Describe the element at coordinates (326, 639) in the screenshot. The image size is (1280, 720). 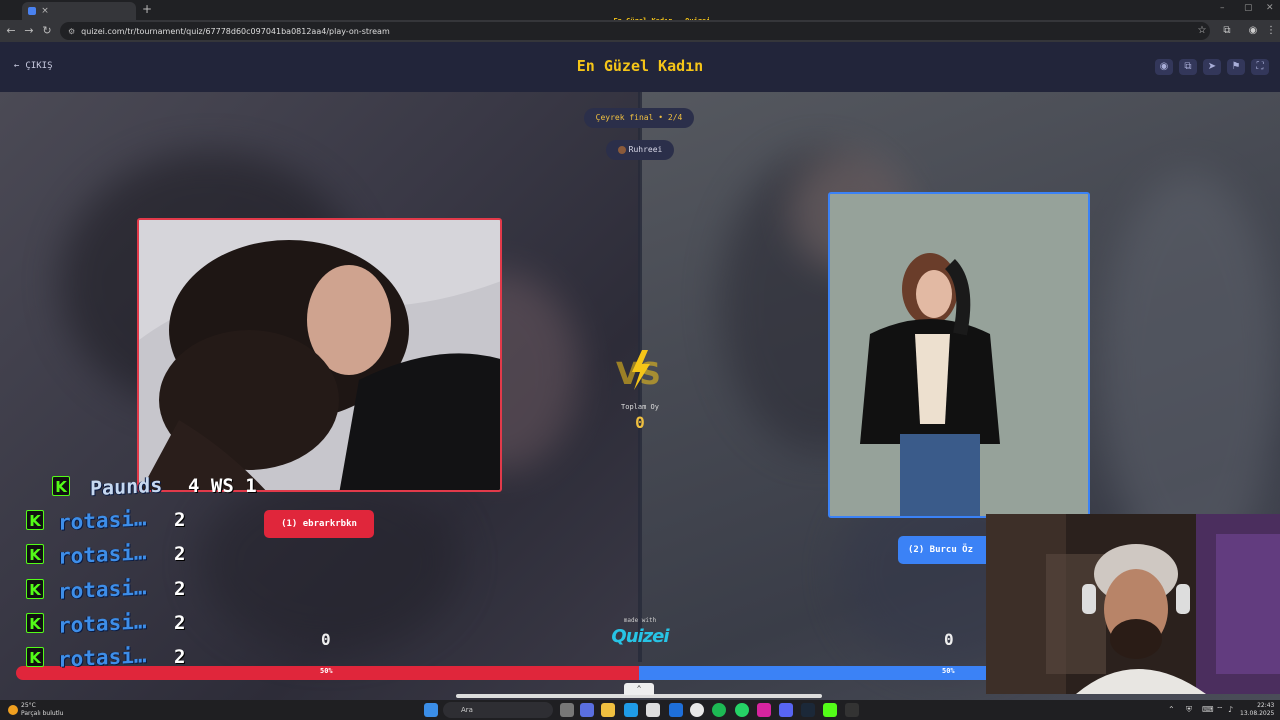
I see `left-score: 0` at that location.